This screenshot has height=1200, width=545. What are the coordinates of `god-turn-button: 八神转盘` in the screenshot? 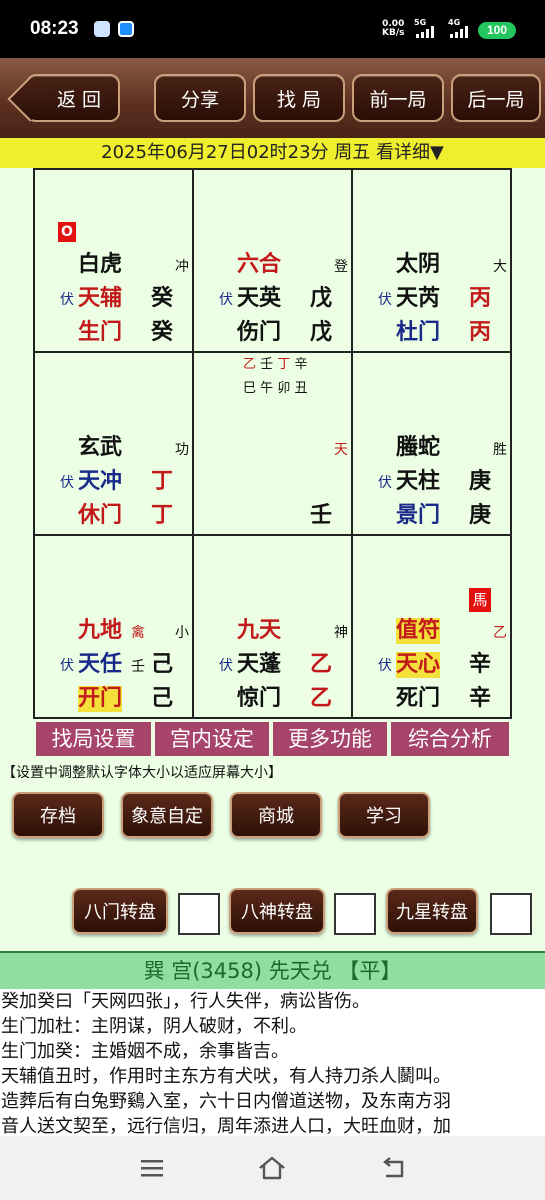 It's located at (277, 911).